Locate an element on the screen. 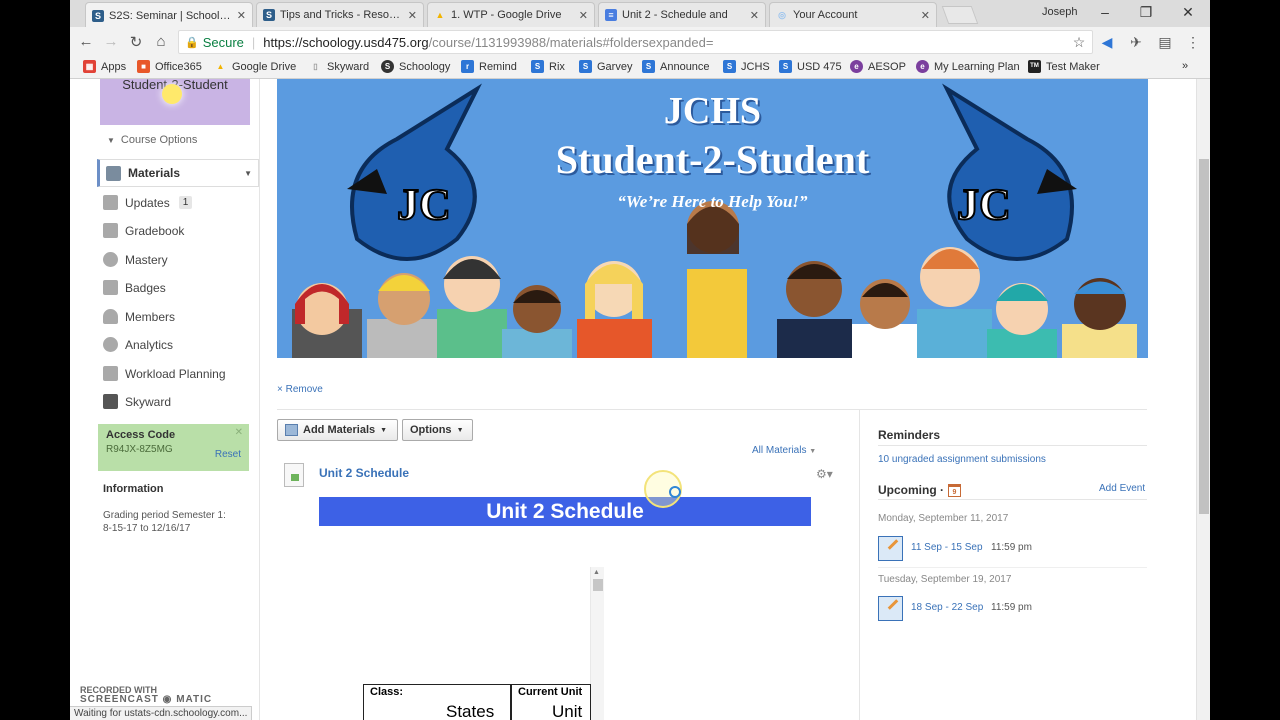  bookmark-label: Apps is located at coordinates (114, 66).